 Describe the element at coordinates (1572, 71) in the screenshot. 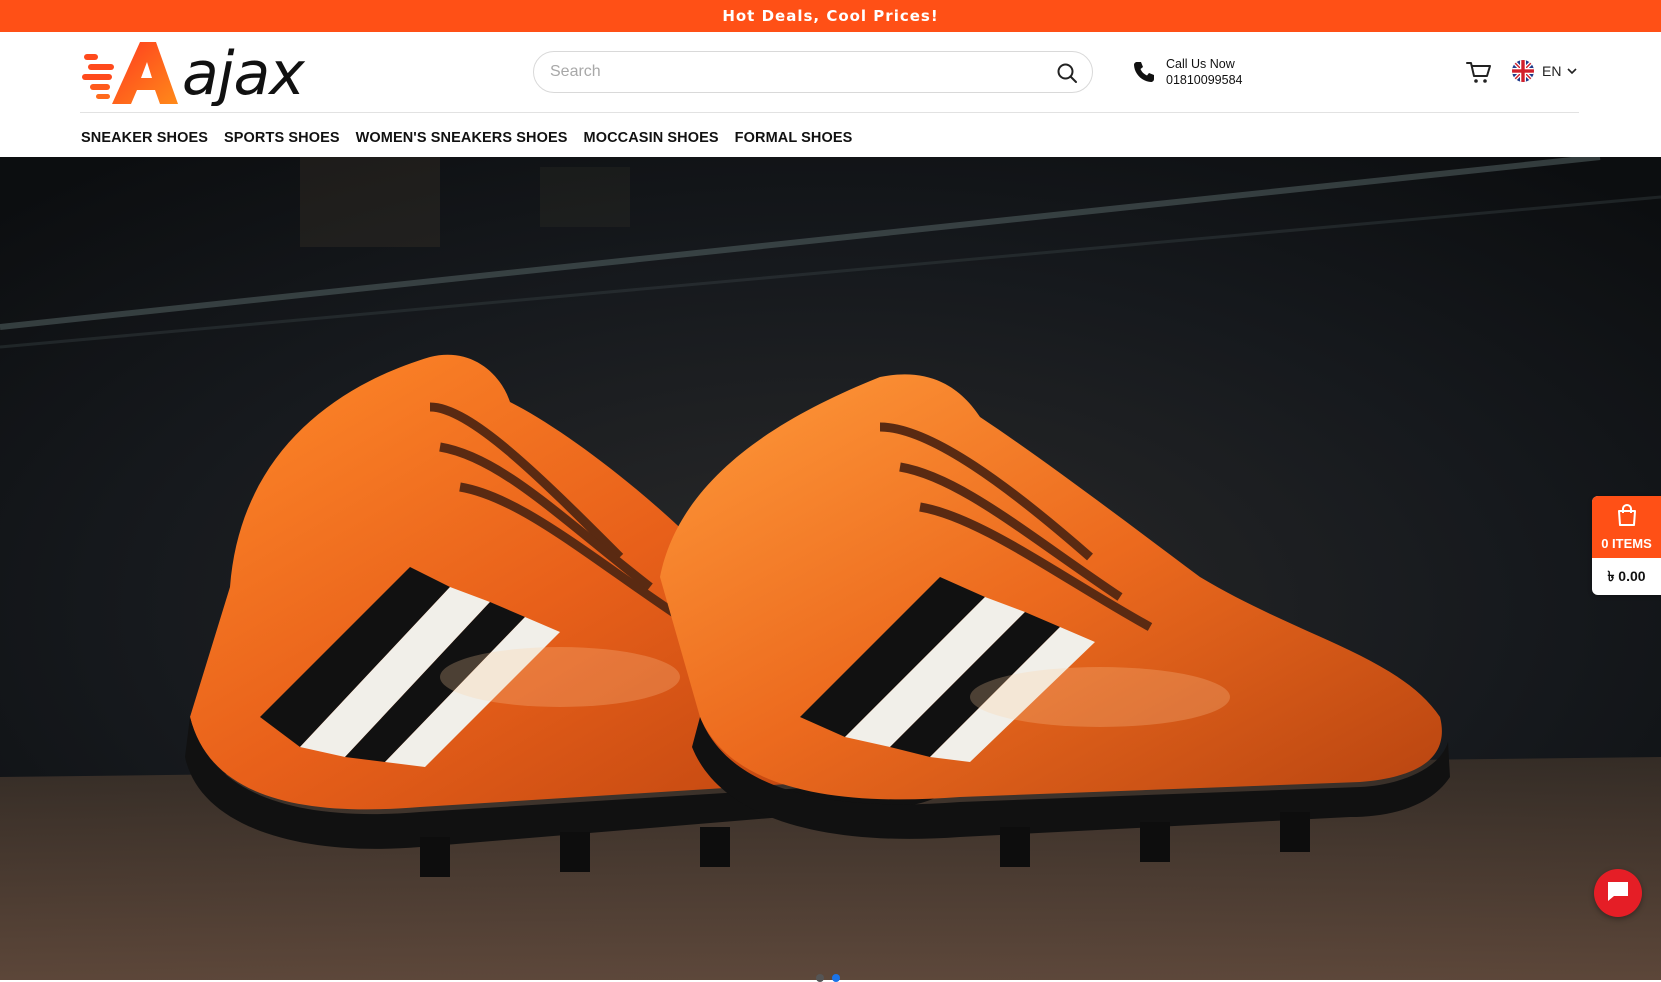

I see `chevron-down-icon` at that location.